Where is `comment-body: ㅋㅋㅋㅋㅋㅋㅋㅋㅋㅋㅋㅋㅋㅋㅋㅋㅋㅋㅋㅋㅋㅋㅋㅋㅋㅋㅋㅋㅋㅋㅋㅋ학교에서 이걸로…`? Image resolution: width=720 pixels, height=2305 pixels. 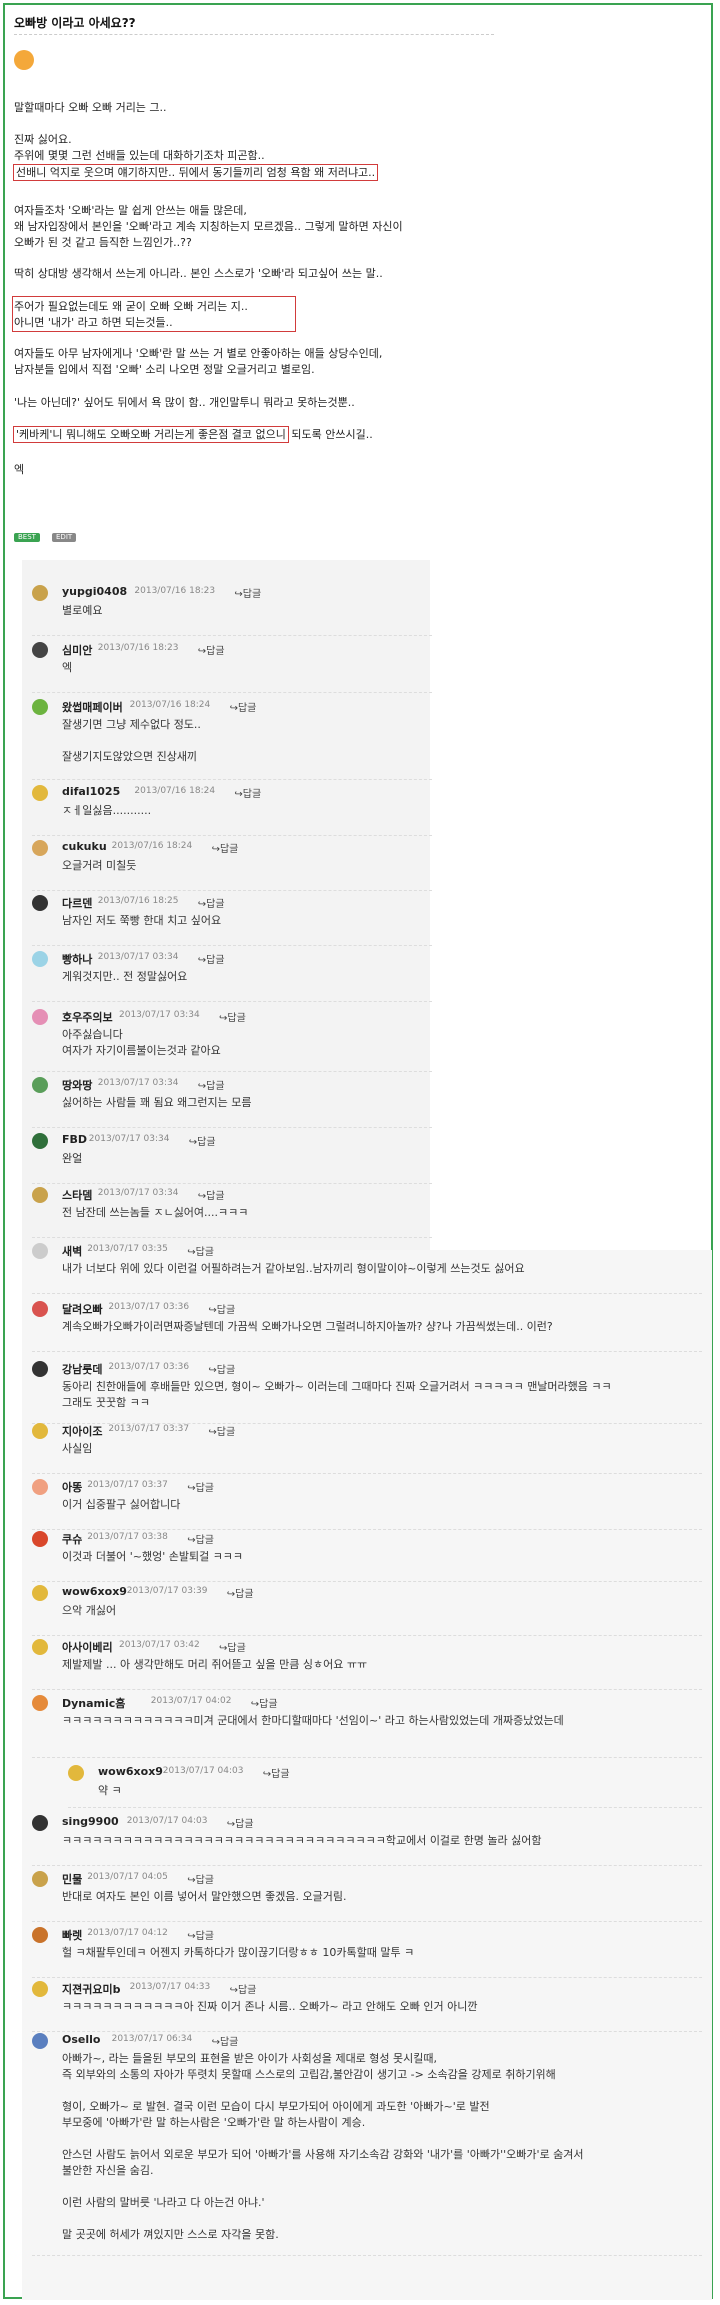
comment-body: ㅋㅋㅋㅋㅋㅋㅋㅋㅋㅋㅋㅋㅋㅋㅋㅋㅋㅋㅋㅋㅋㅋㅋㅋㅋㅋㅋㅋㅋㅋㅋㅋ학교에서 이걸로… is located at coordinates (302, 1841).